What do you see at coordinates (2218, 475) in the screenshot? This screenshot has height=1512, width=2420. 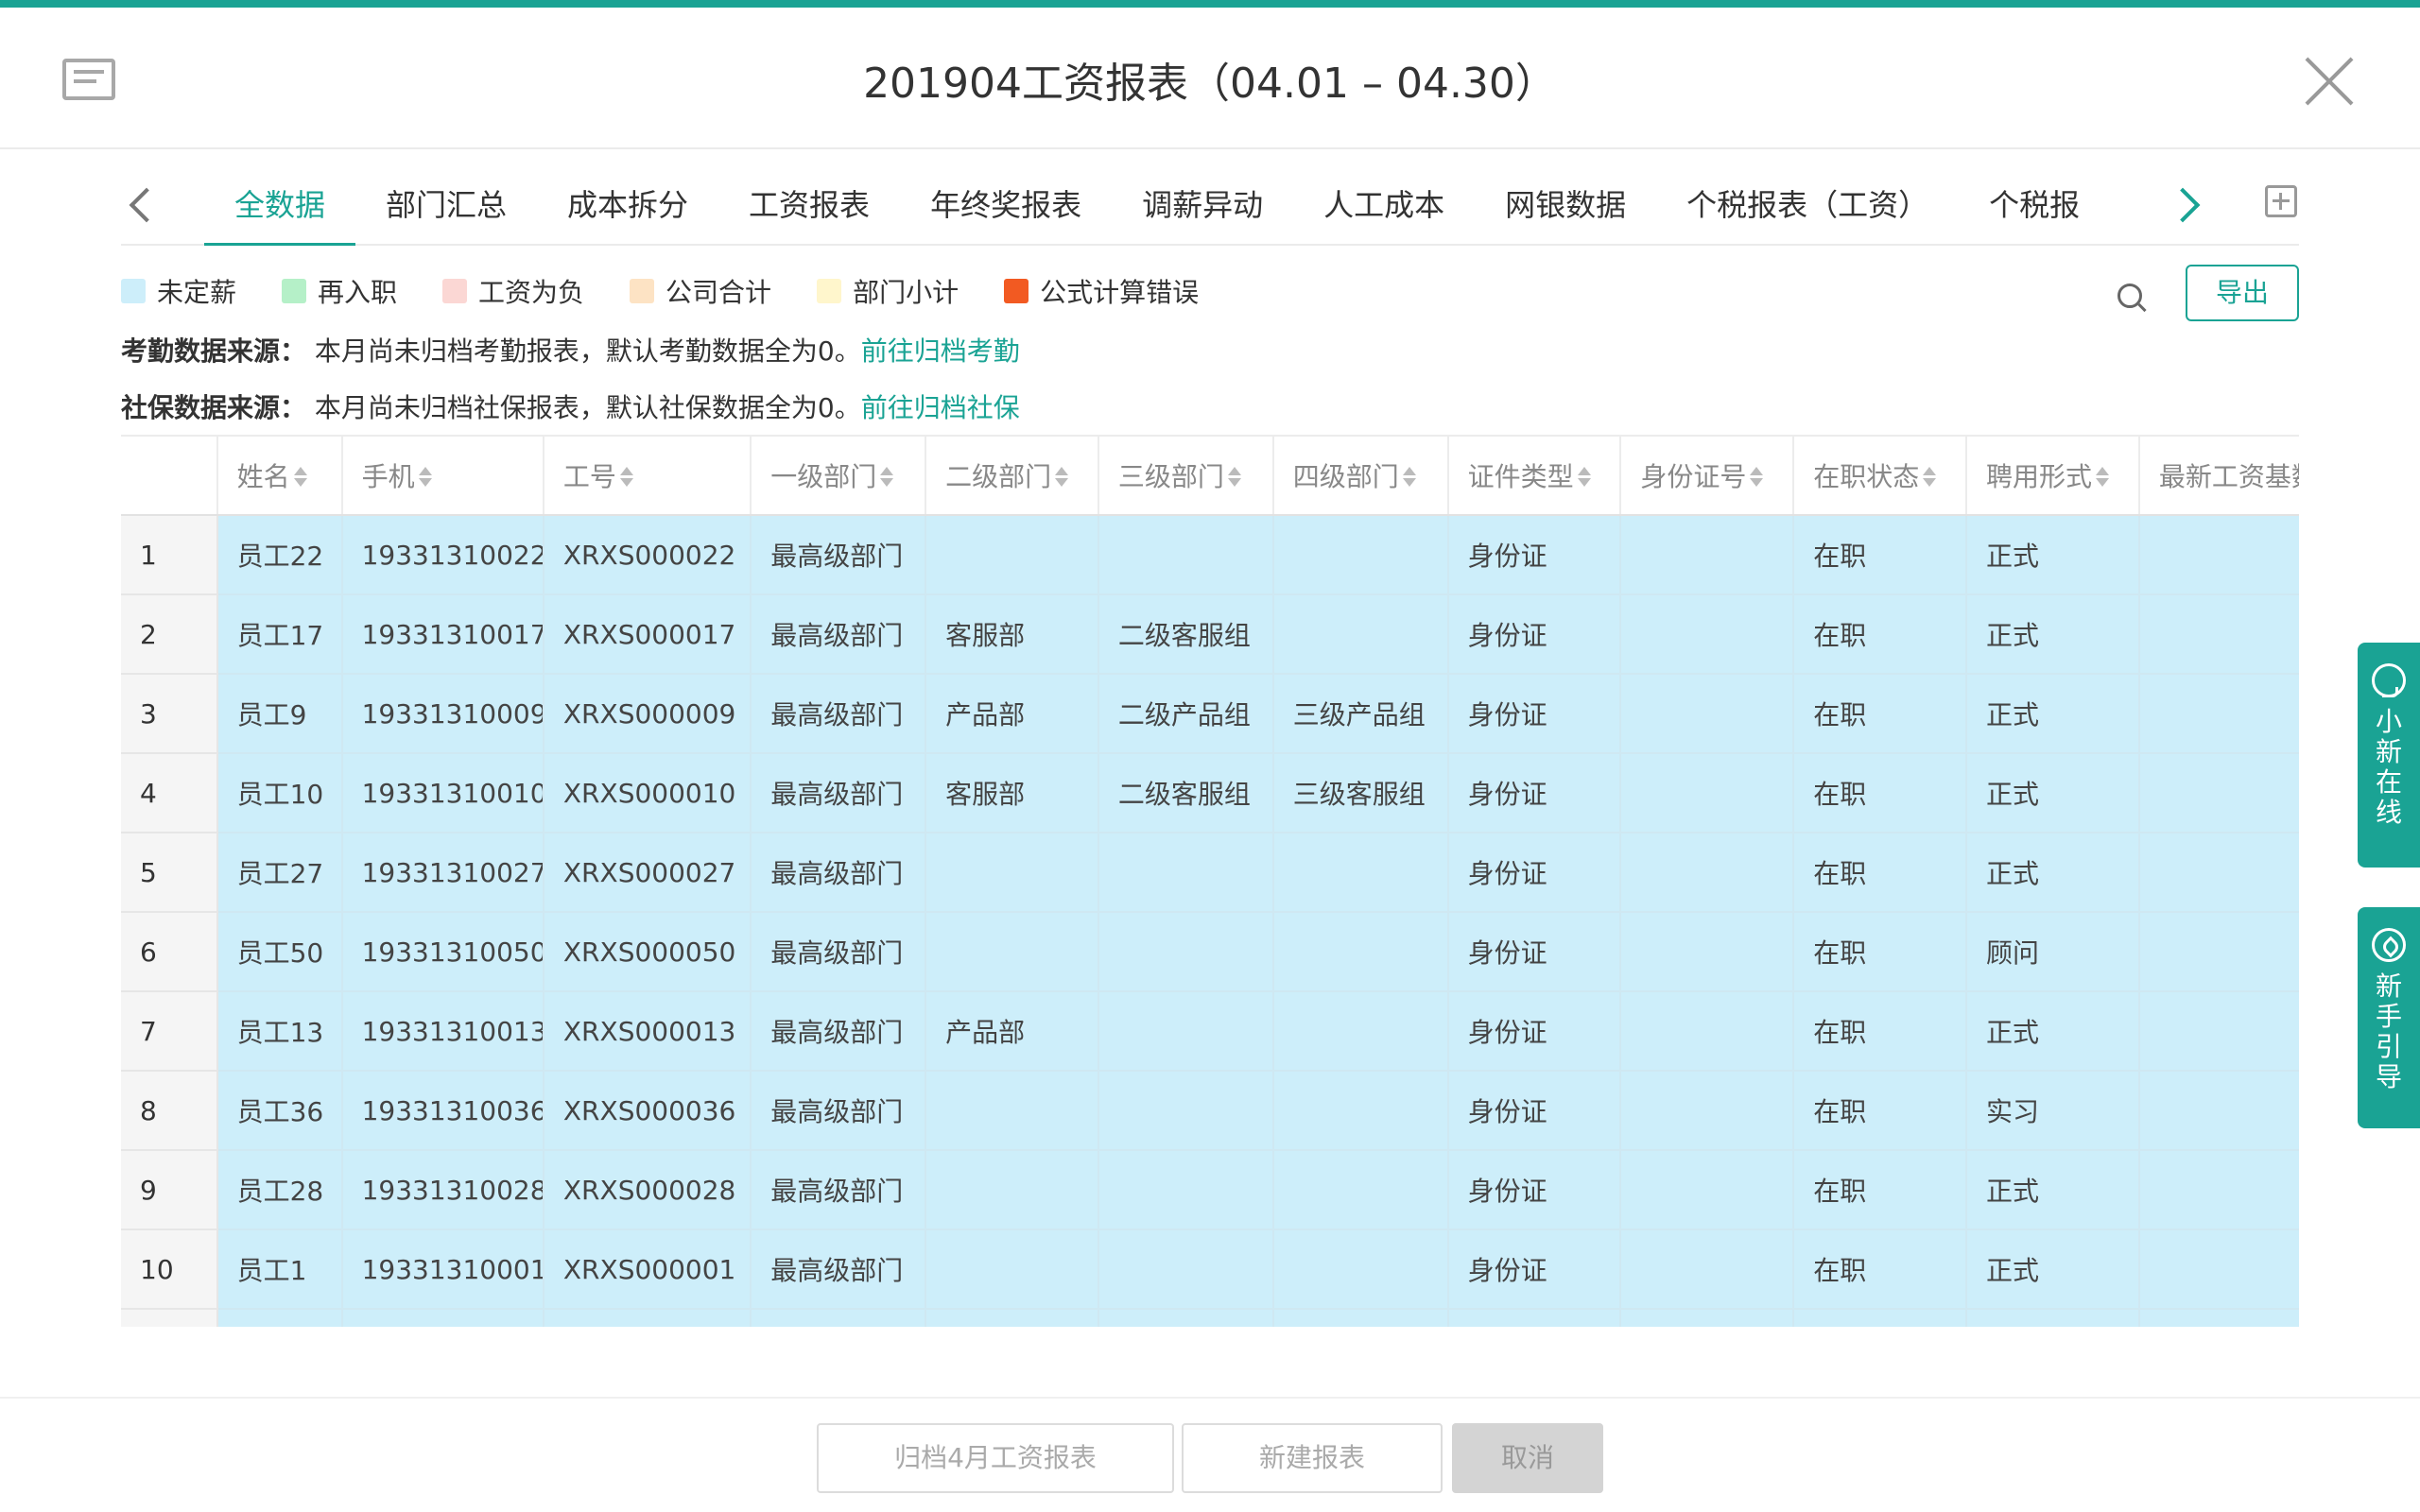 I see `column-header: 最新工资基数合` at bounding box center [2218, 475].